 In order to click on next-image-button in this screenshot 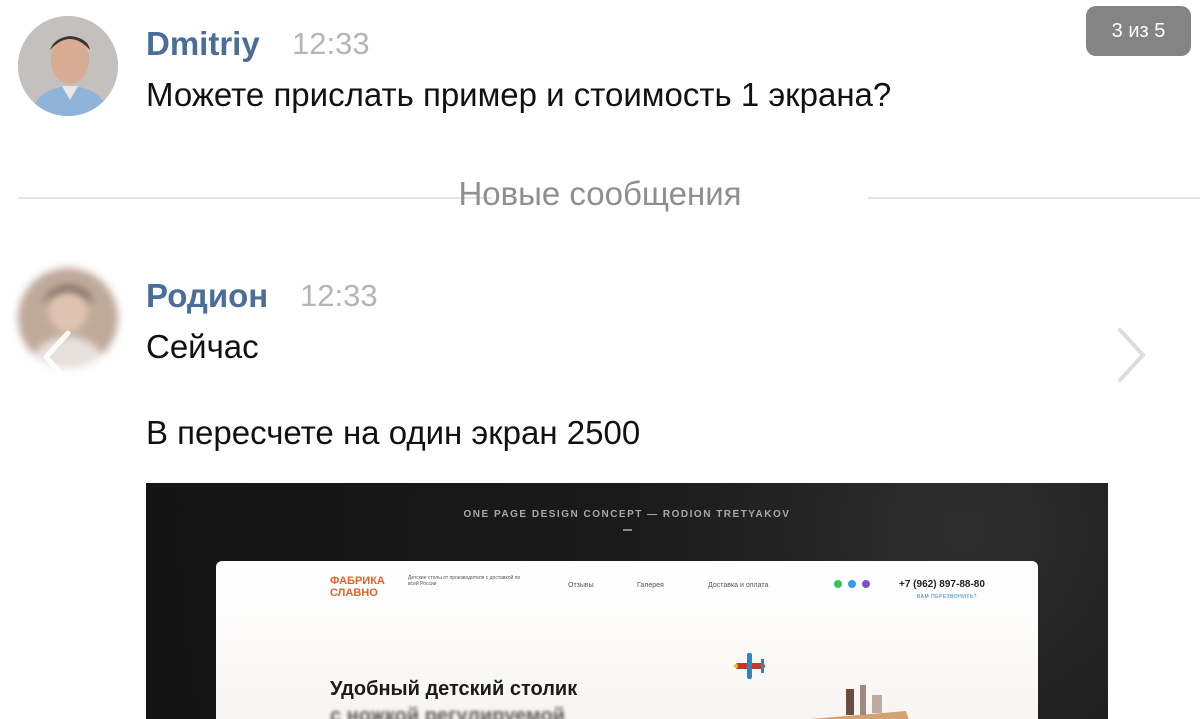, I will do `click(1132, 356)`.